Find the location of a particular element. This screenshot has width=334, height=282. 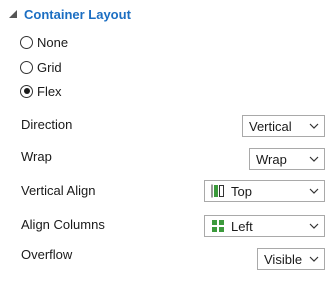

radio-none: None is located at coordinates (44, 42).